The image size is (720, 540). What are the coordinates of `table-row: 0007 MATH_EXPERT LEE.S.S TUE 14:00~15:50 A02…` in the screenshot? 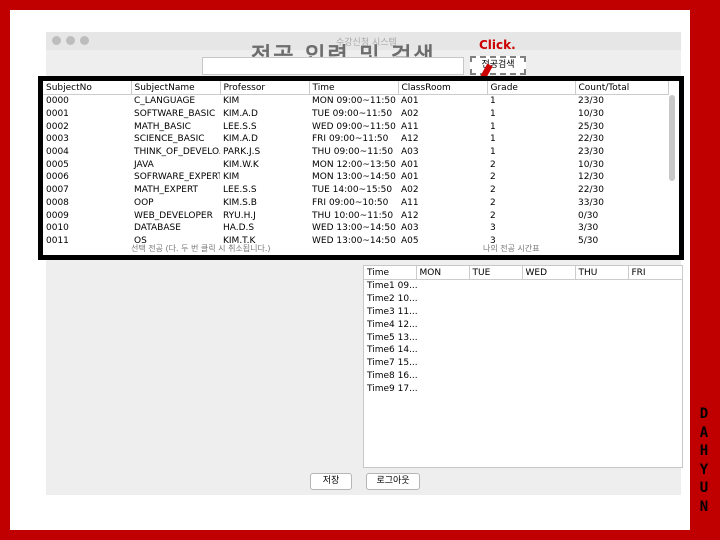 It's located at (355, 190).